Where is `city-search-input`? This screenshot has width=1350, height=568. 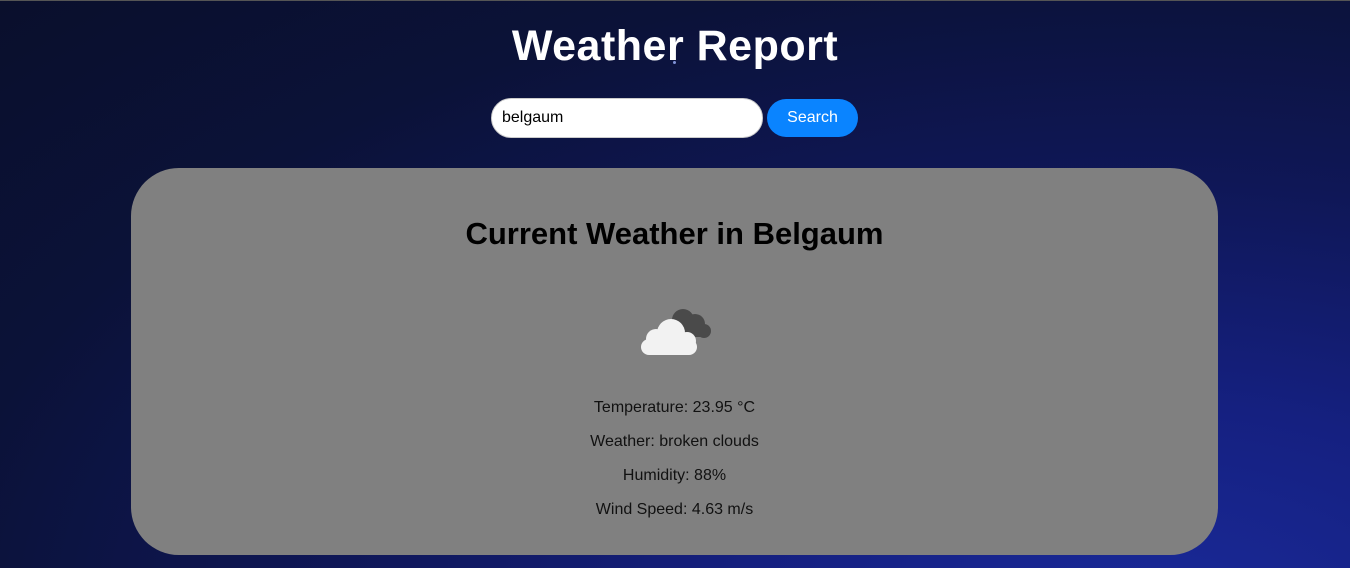 city-search-input is located at coordinates (627, 118).